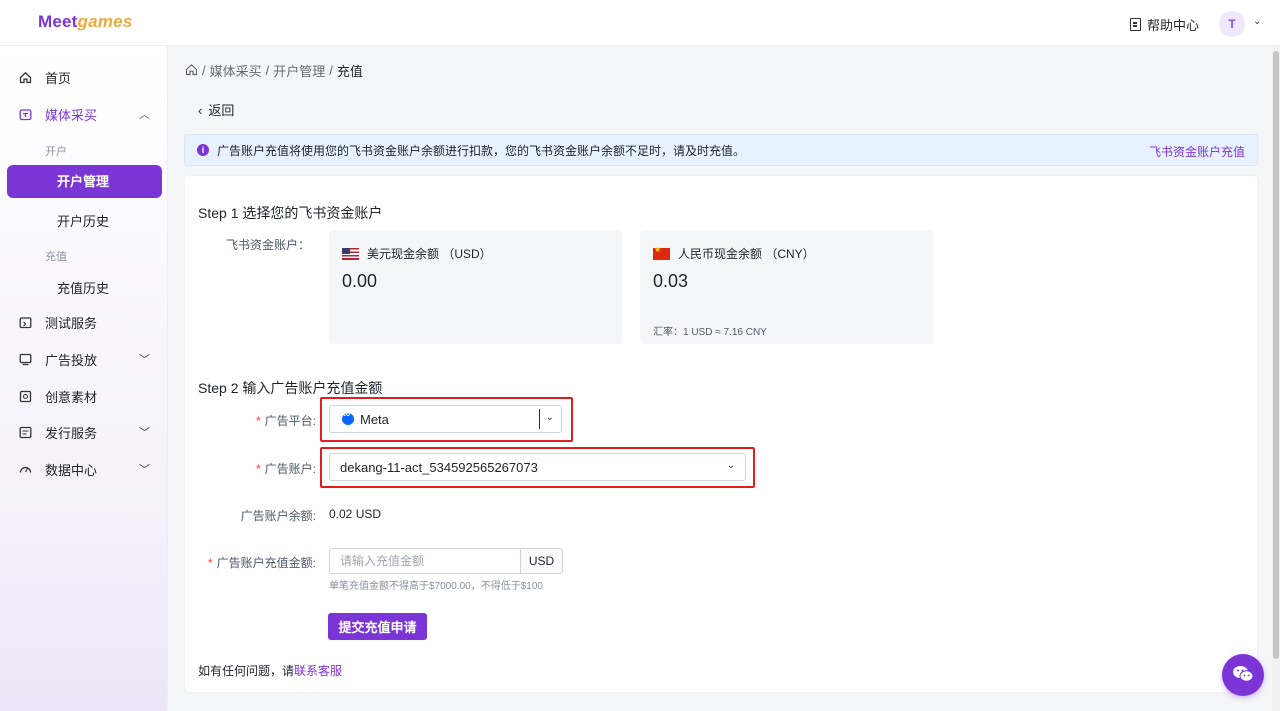 The height and width of the screenshot is (711, 1280). I want to click on cn-flag-icon, so click(661, 252).